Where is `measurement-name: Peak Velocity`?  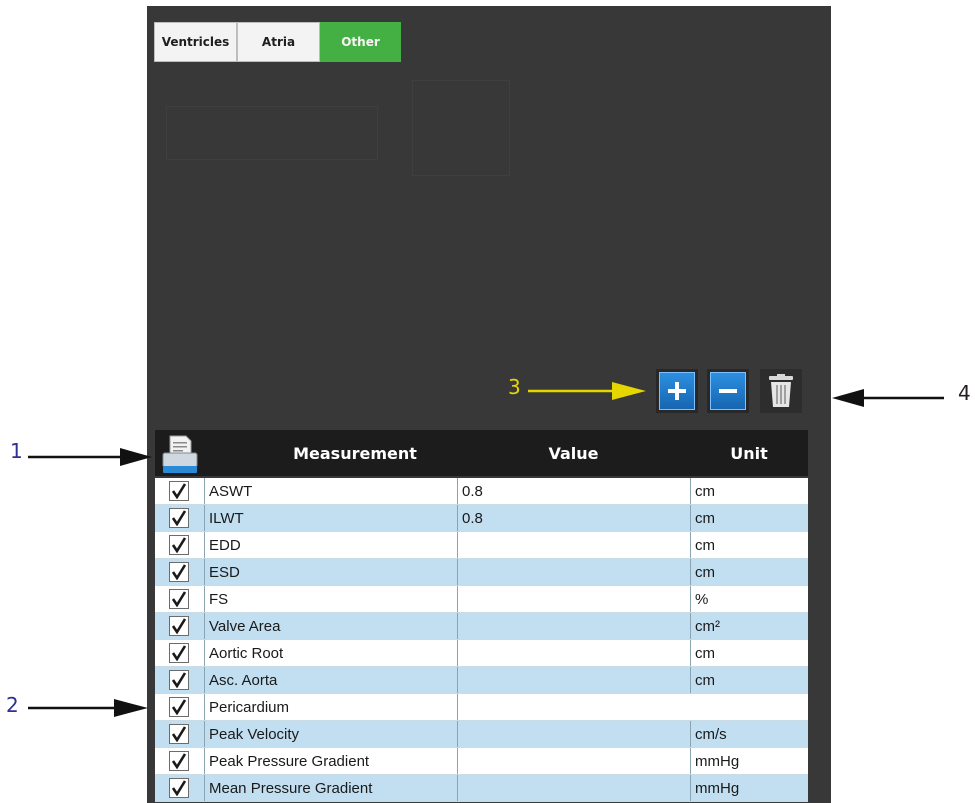 measurement-name: Peak Velocity is located at coordinates (330, 734).